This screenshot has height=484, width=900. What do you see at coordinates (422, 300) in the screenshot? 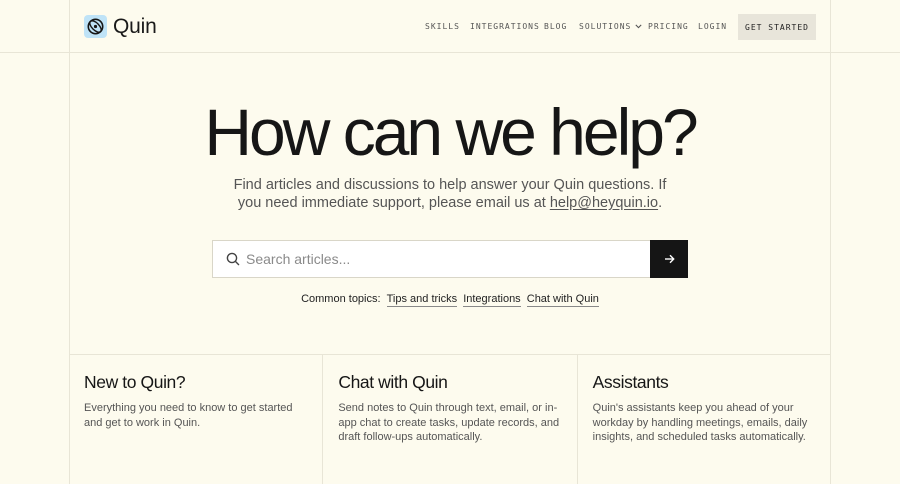
I see `topic-tips-and-tricks: Tips and tricks` at bounding box center [422, 300].